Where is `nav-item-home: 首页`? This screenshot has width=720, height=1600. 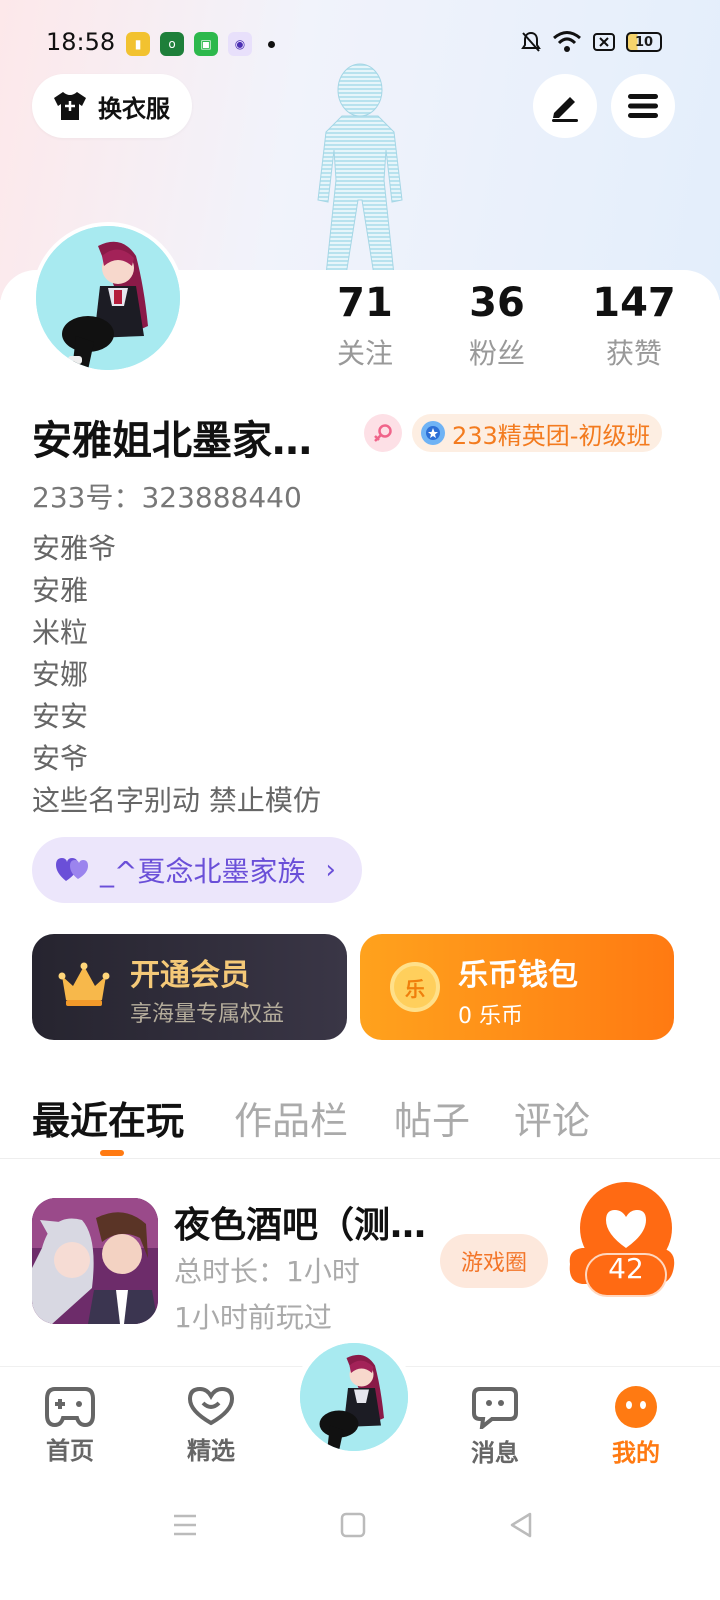
nav-item-home: 首页 is located at coordinates (70, 1425).